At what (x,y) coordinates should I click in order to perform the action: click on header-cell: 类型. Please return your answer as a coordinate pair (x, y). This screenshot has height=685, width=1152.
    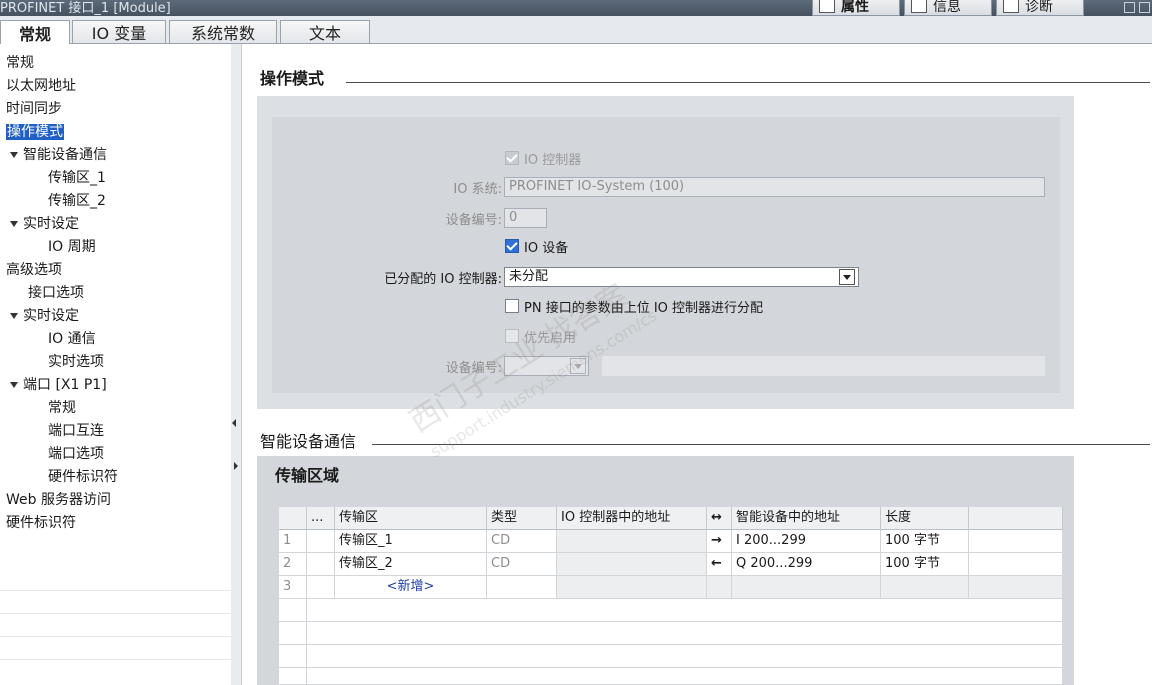
    Looking at the image, I should click on (522, 518).